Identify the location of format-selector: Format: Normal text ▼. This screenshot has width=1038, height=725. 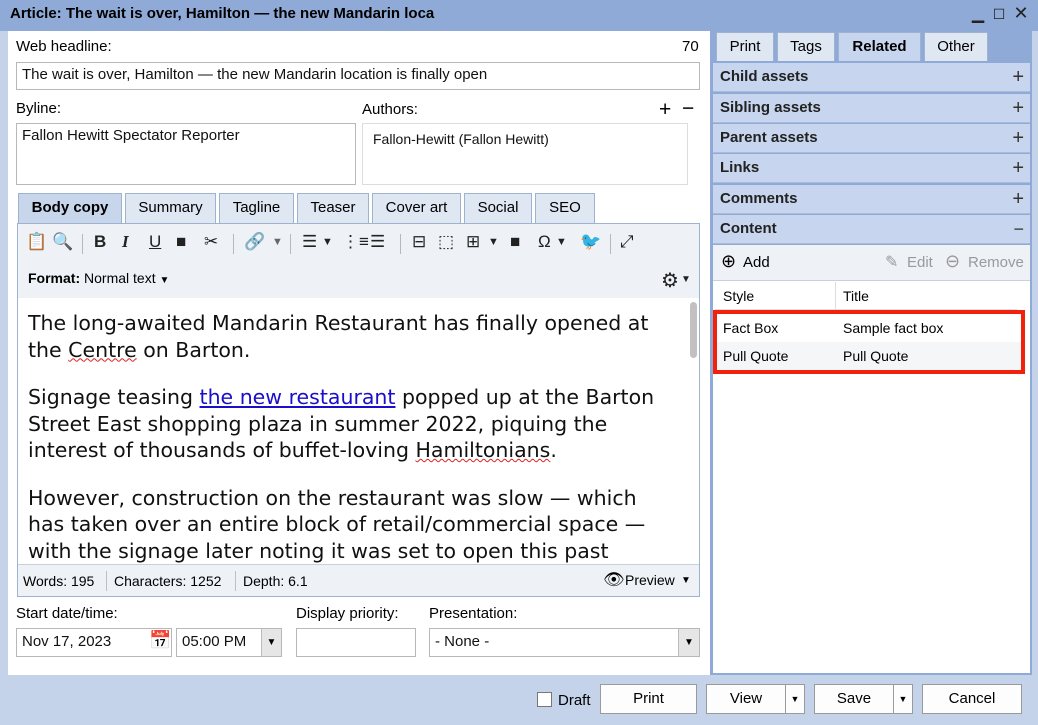
(98, 278).